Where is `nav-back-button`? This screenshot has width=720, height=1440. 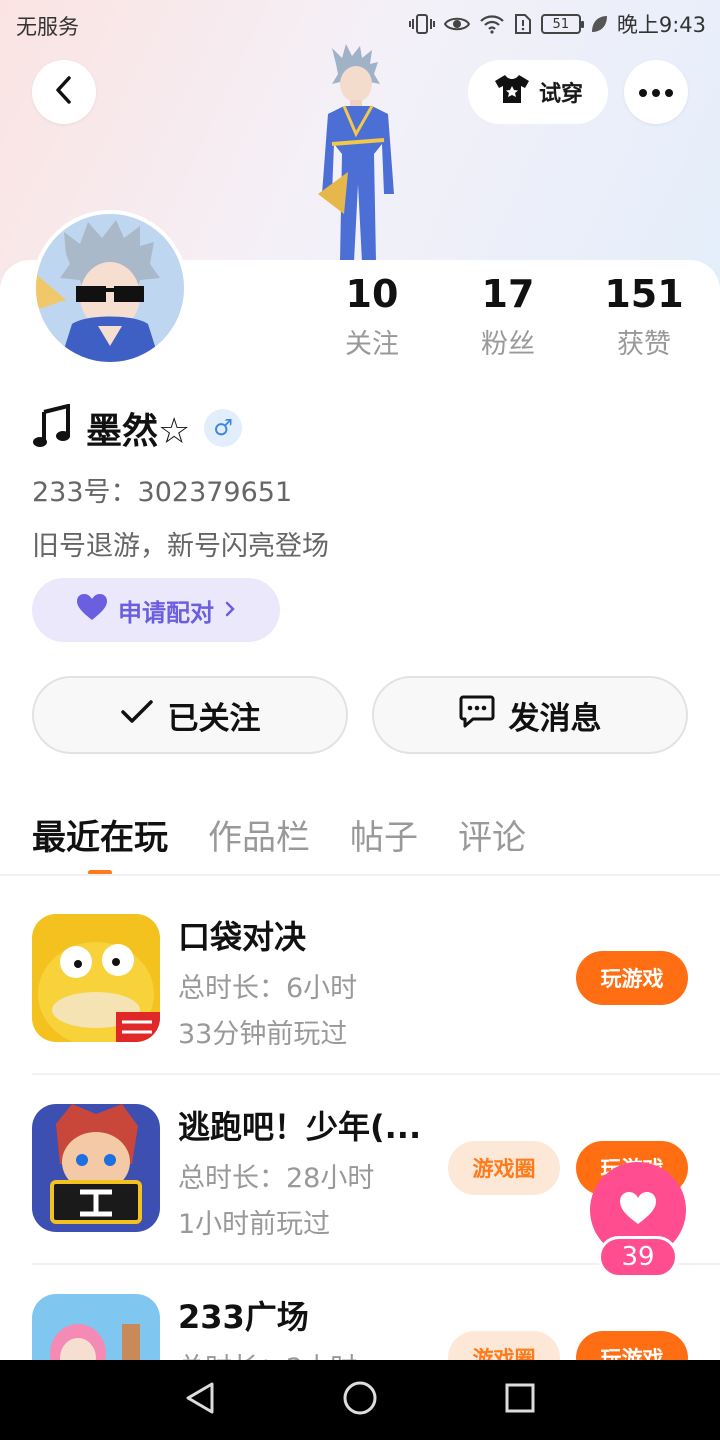
nav-back-button is located at coordinates (200, 1400).